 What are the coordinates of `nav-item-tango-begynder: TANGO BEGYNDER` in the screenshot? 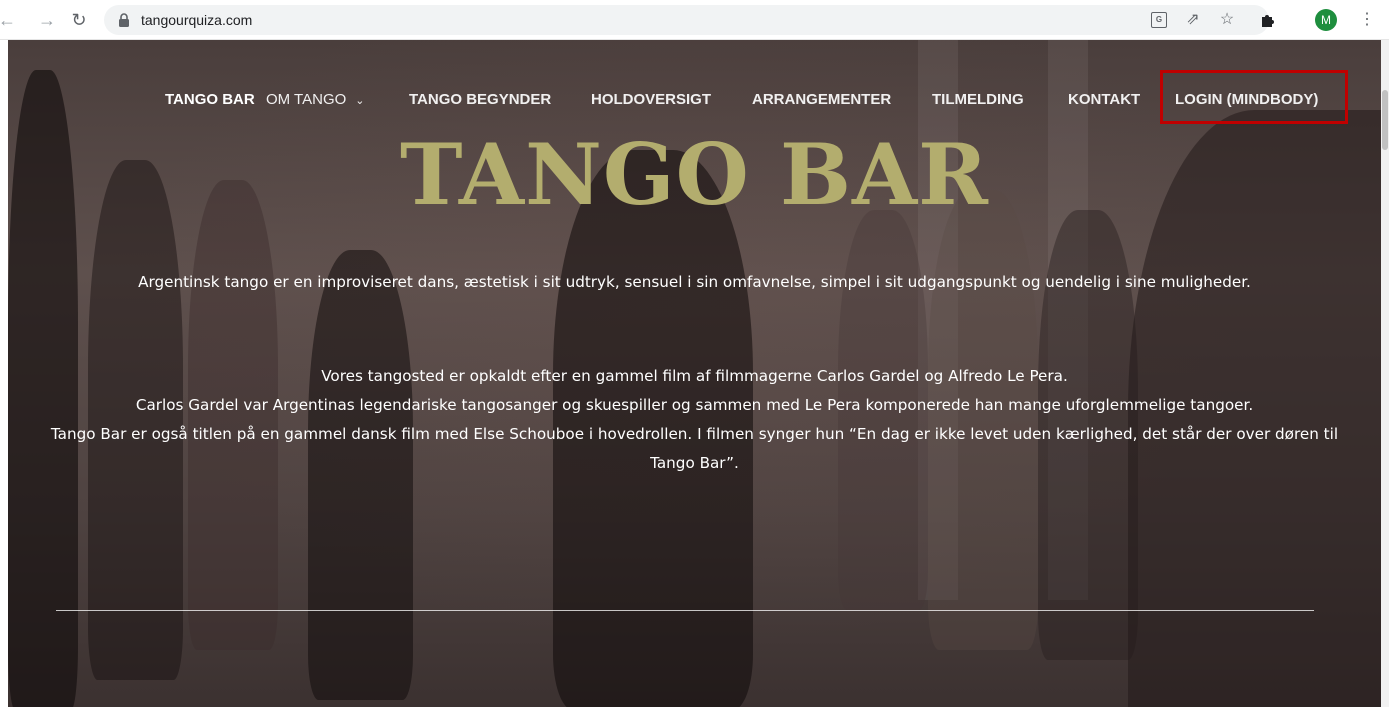 It's located at (480, 99).